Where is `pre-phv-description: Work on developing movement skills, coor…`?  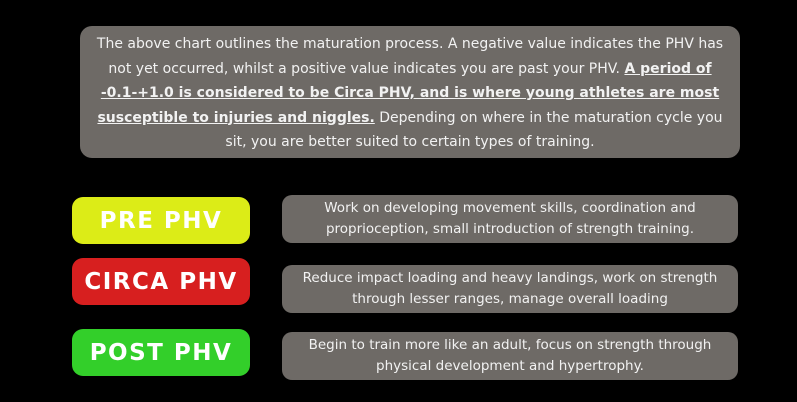
pre-phv-description: Work on developing movement skills, coor… is located at coordinates (510, 219).